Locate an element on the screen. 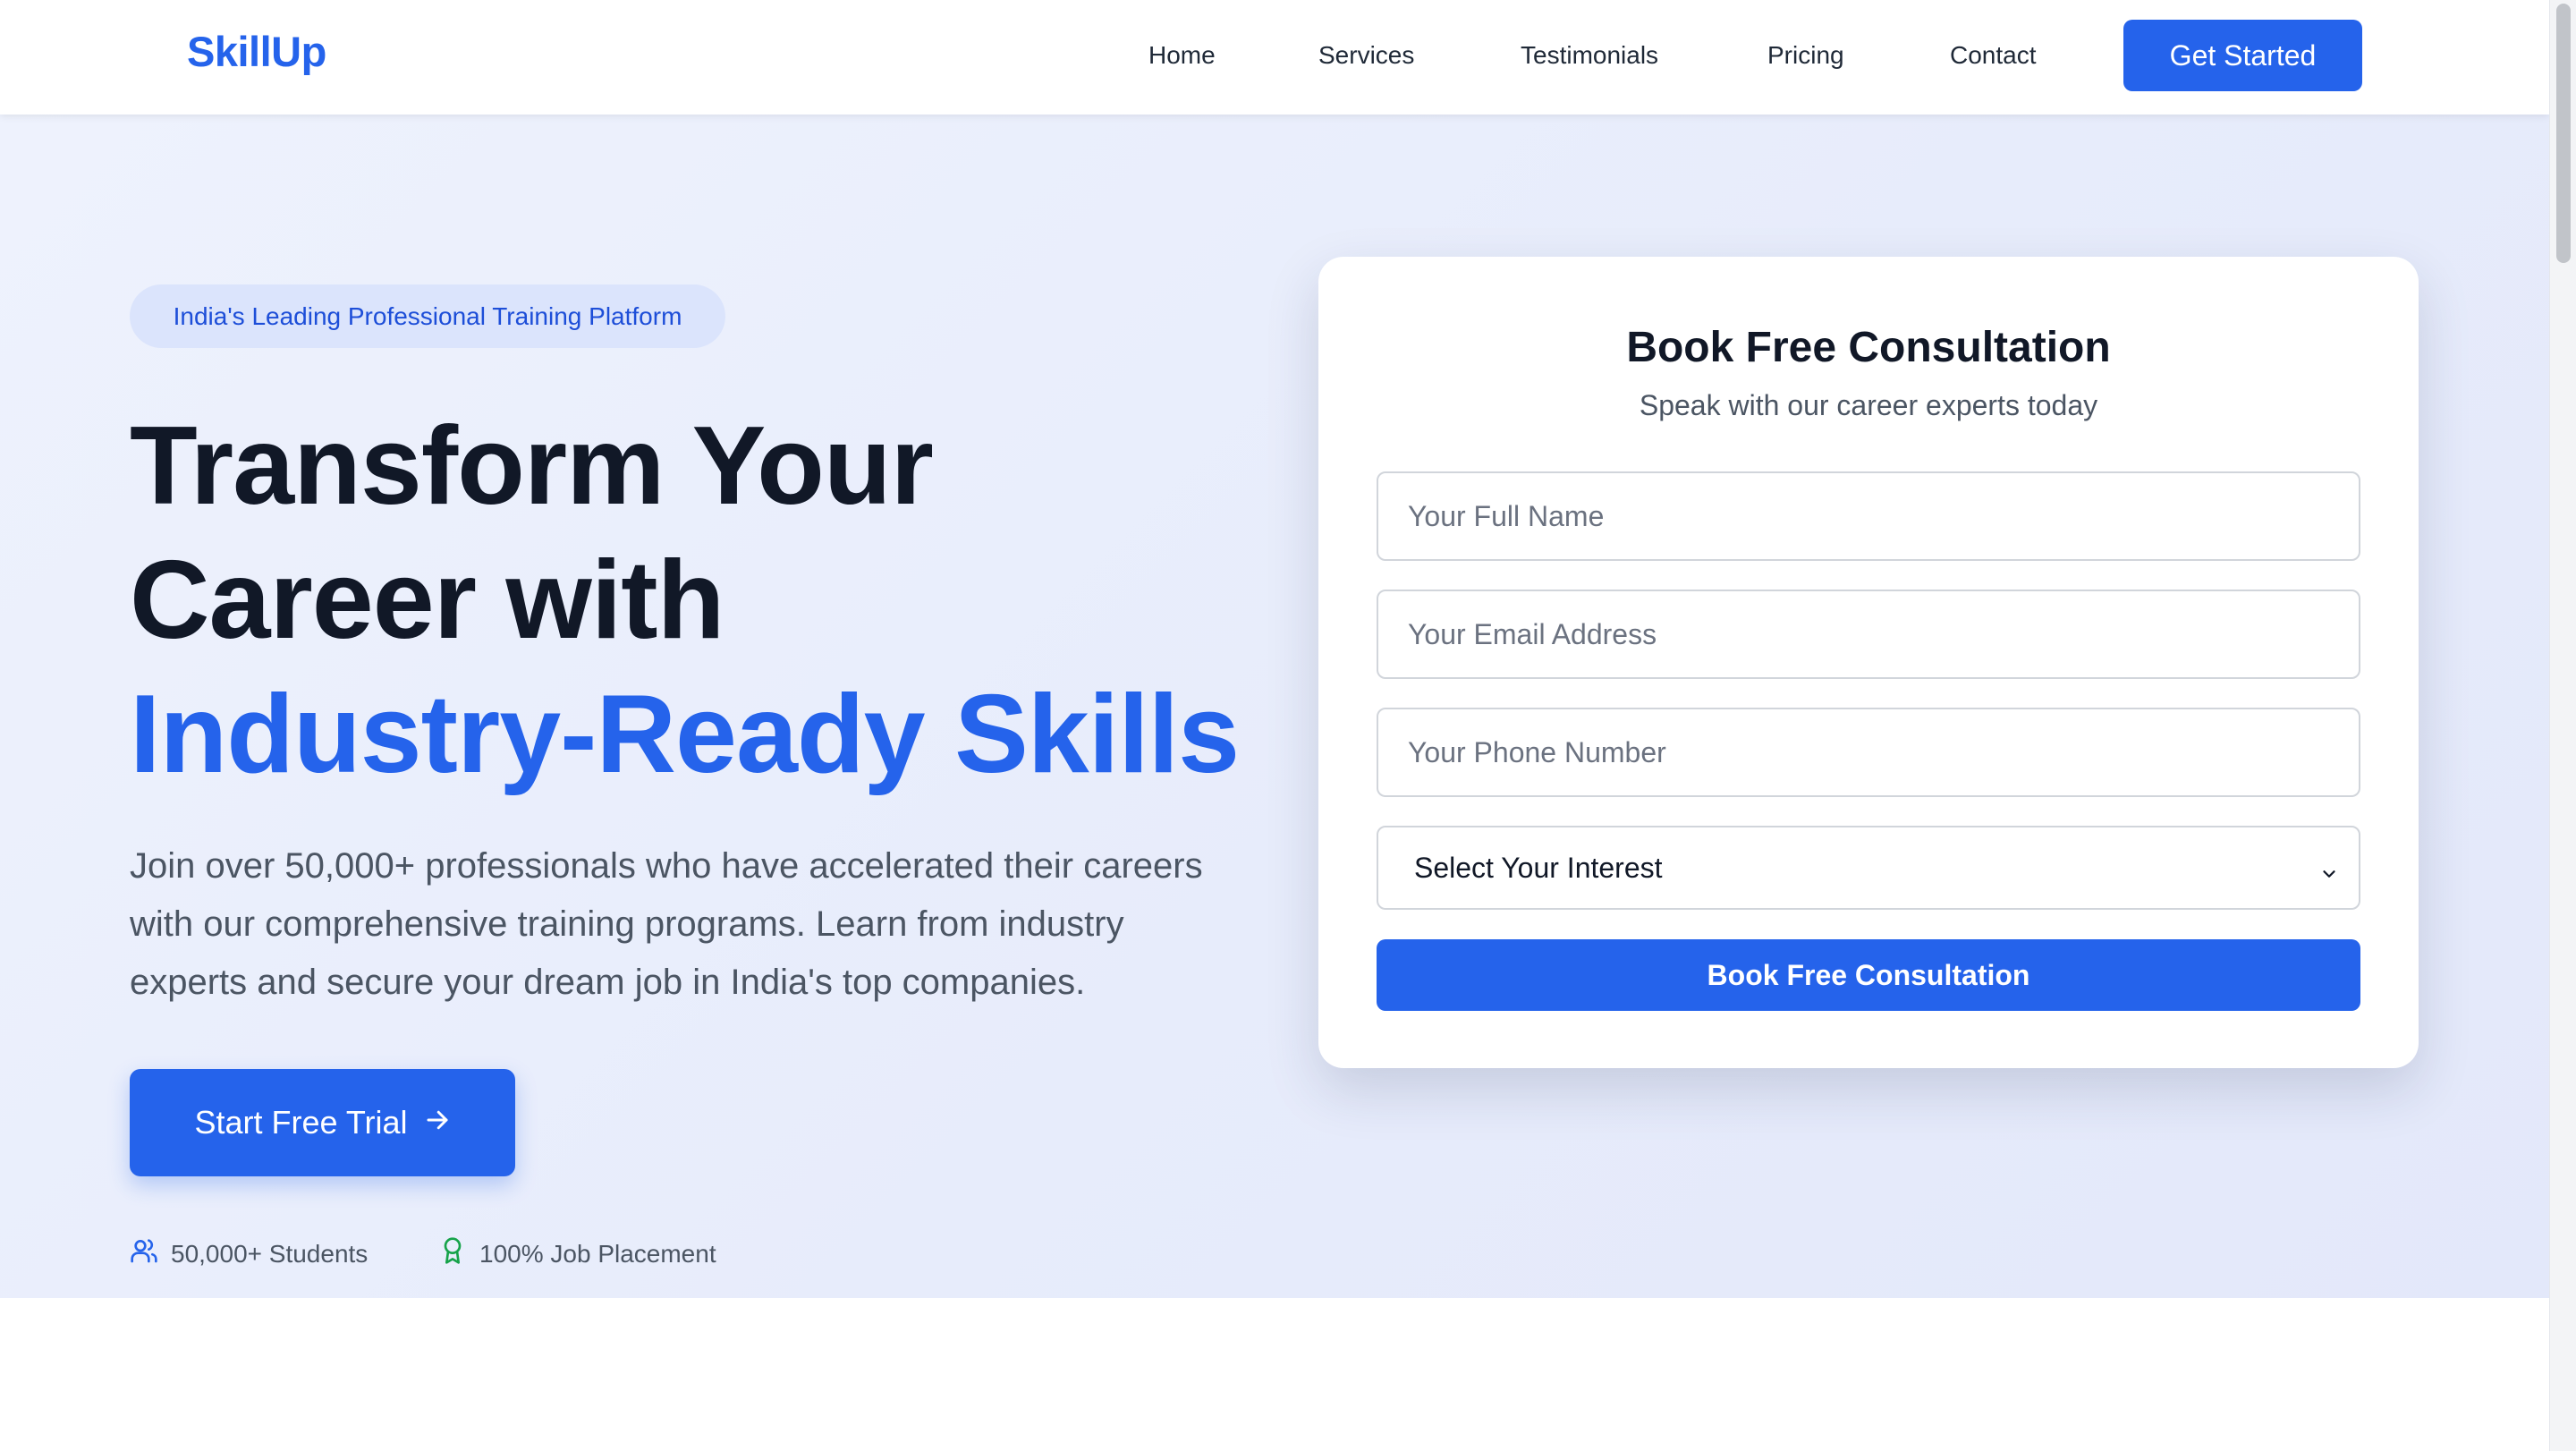  stat-students: 50,000+ Students is located at coordinates (249, 1253).